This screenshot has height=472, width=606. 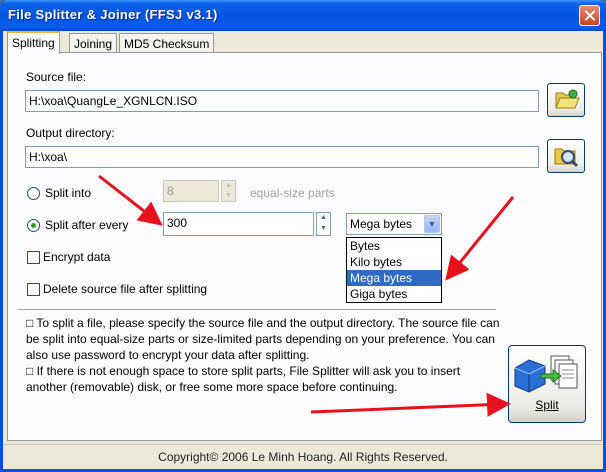 What do you see at coordinates (33, 193) in the screenshot?
I see `split-into-radio` at bounding box center [33, 193].